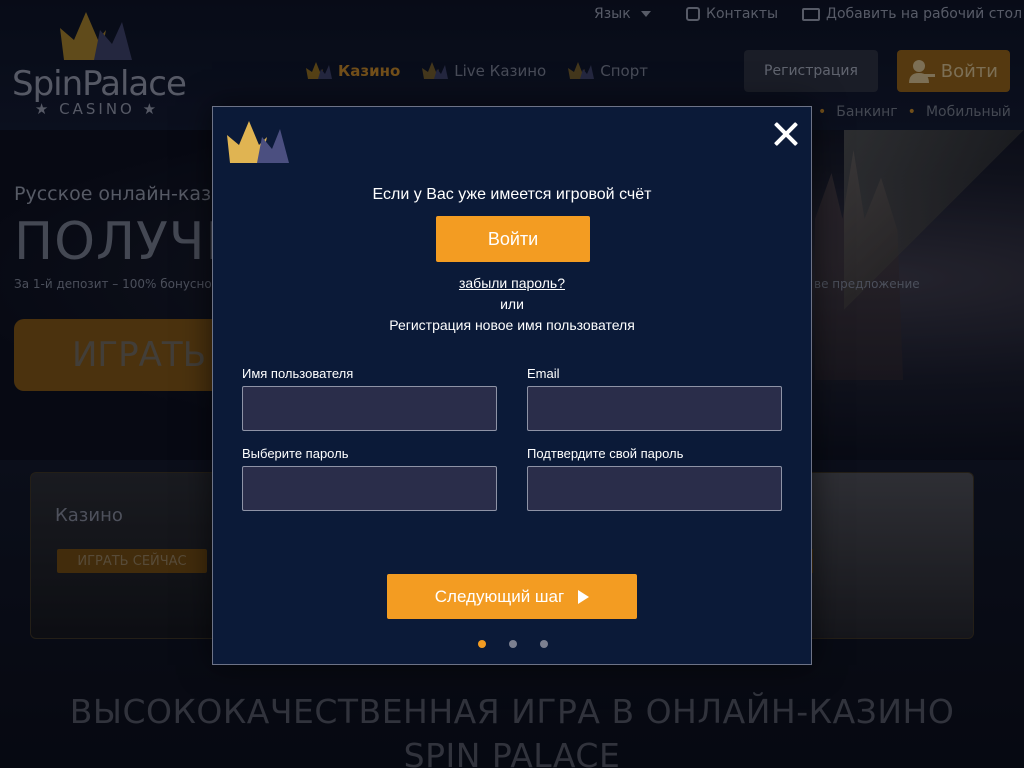 This screenshot has width=1024, height=768. I want to click on register-heading: Регистрация новое имя пользователя, so click(512, 325).